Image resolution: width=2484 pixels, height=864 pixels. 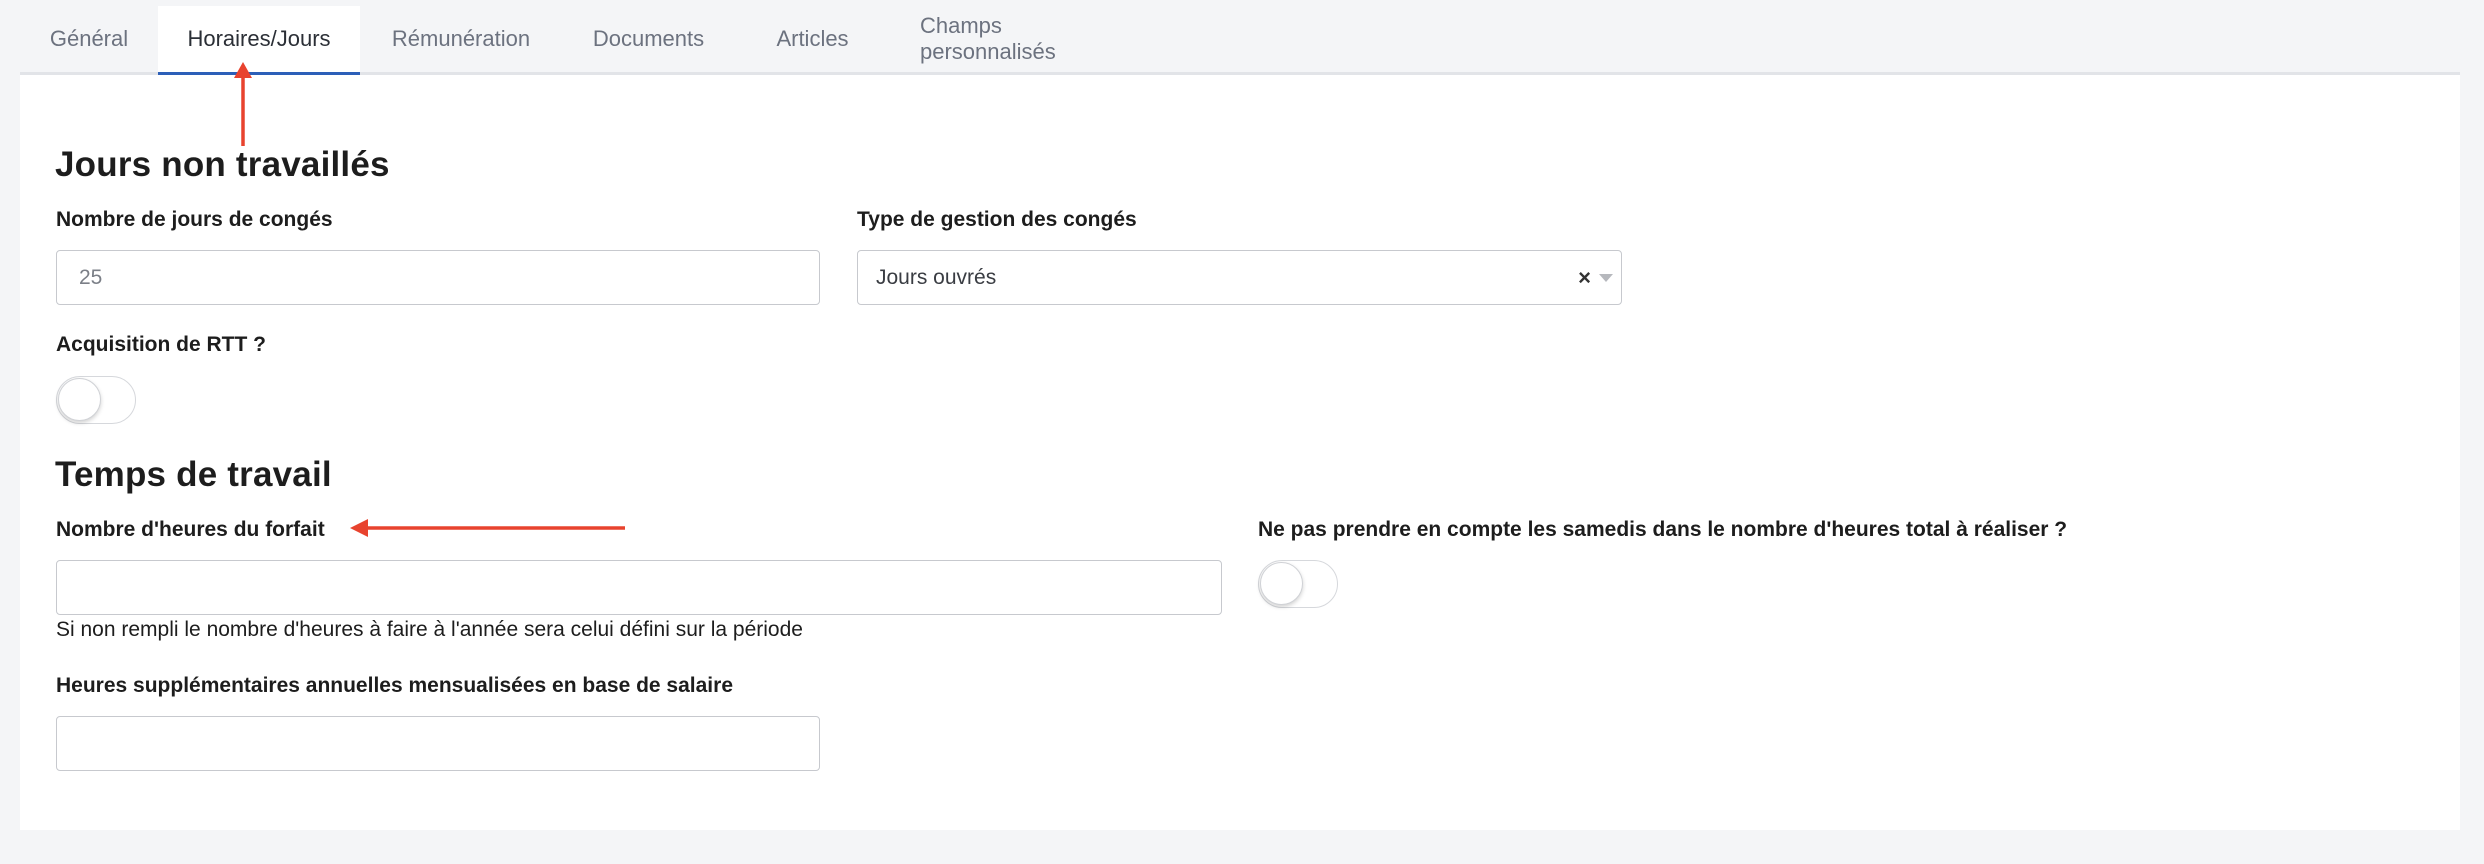 What do you see at coordinates (1606, 278) in the screenshot?
I see `chevron-down-icon` at bounding box center [1606, 278].